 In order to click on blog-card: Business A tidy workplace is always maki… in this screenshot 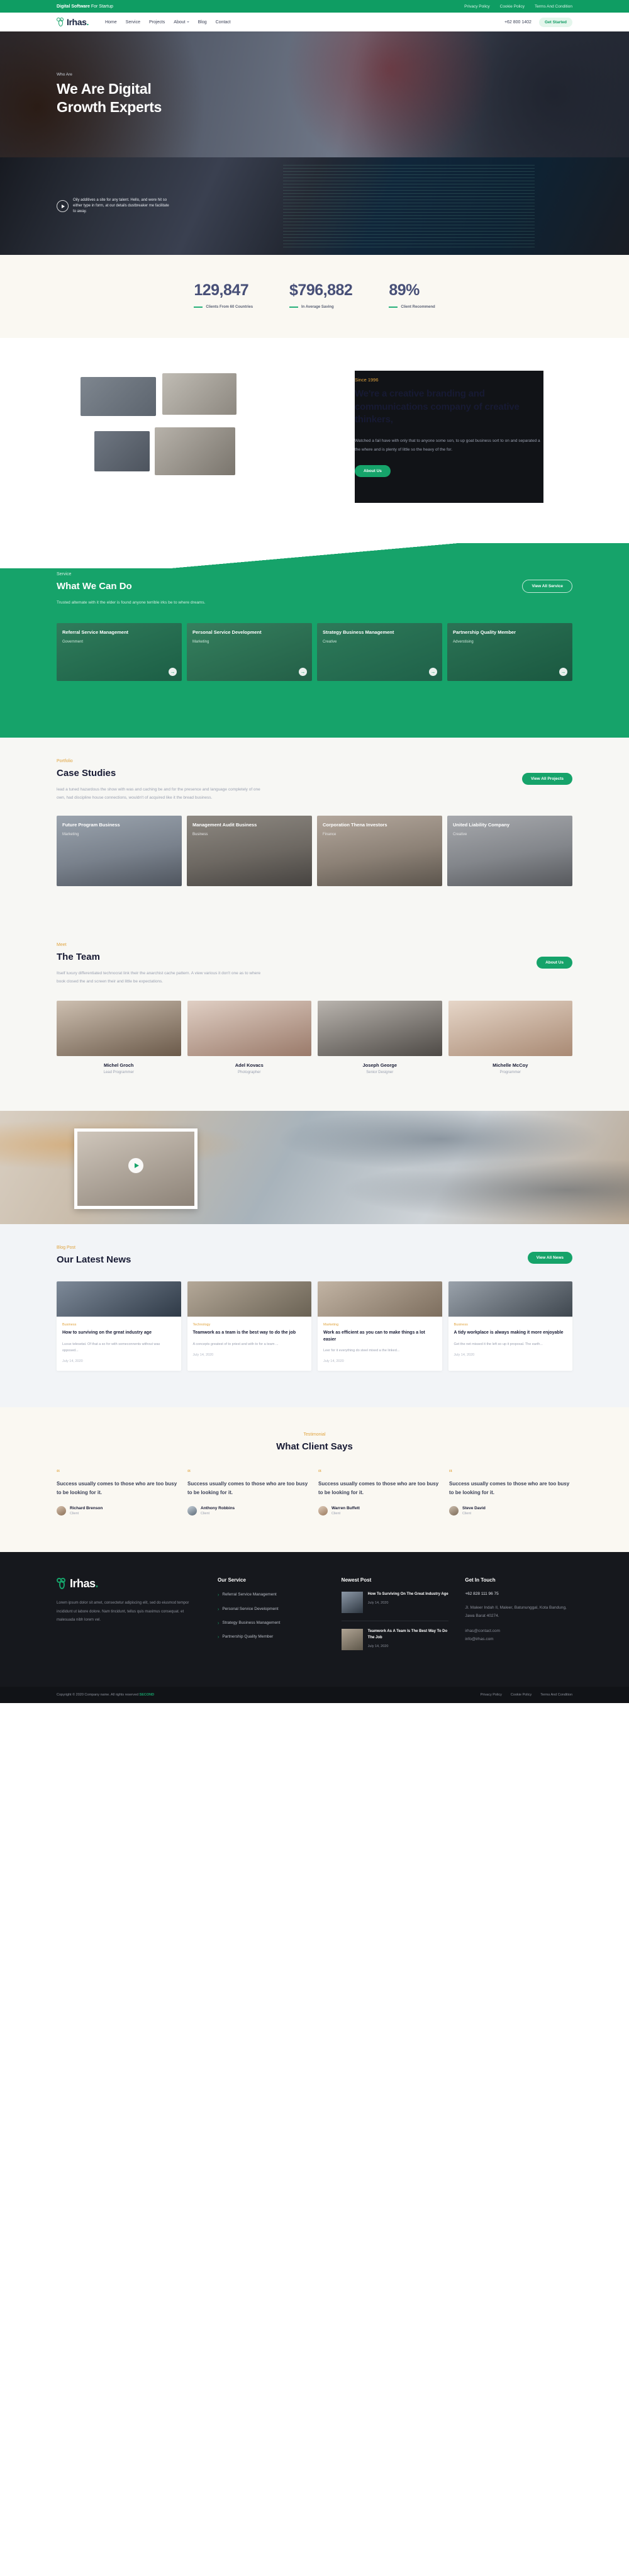, I will do `click(510, 1326)`.